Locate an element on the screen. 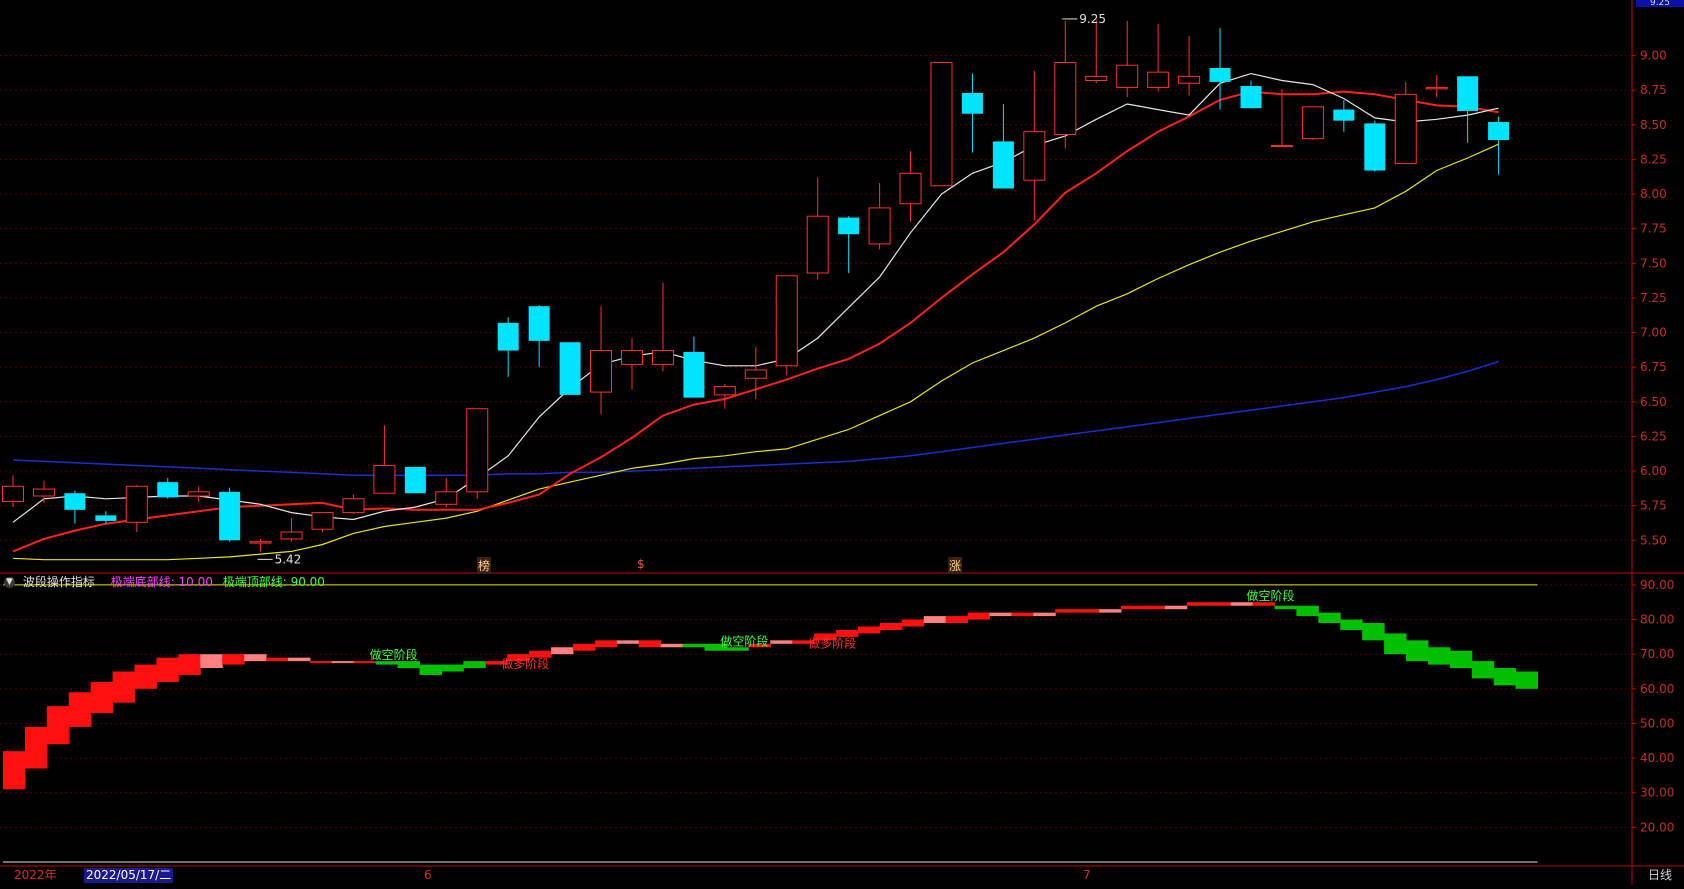 The height and width of the screenshot is (889, 1684). year-label: 2022年 is located at coordinates (35, 875).